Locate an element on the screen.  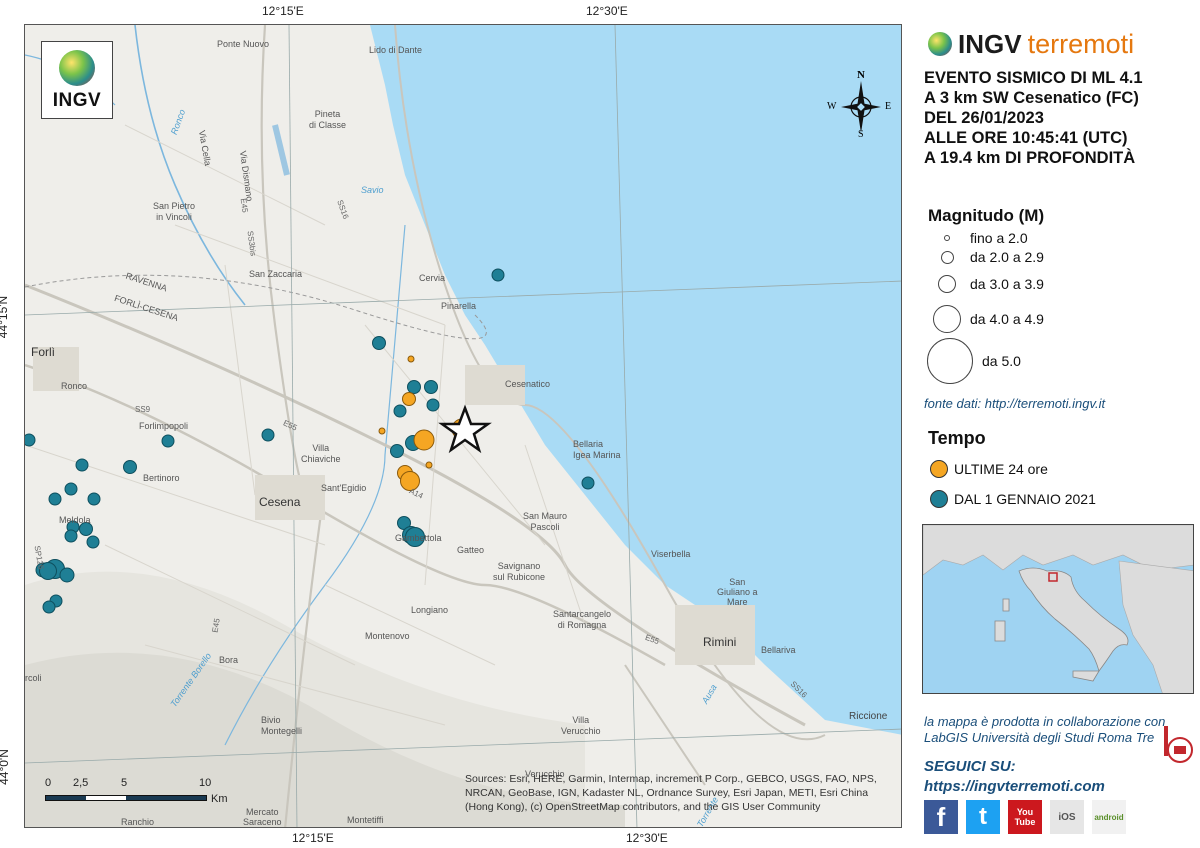
place-label: Cervia is located at coordinates (432, 278).